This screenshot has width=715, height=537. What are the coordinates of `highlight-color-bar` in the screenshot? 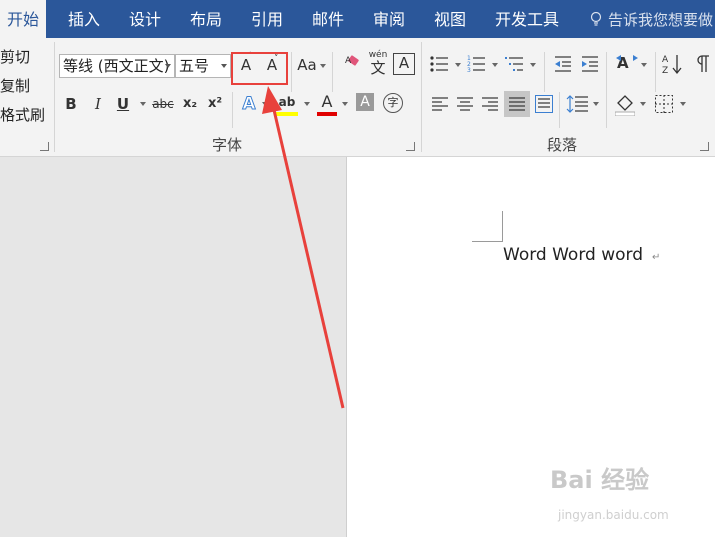 It's located at (287, 114).